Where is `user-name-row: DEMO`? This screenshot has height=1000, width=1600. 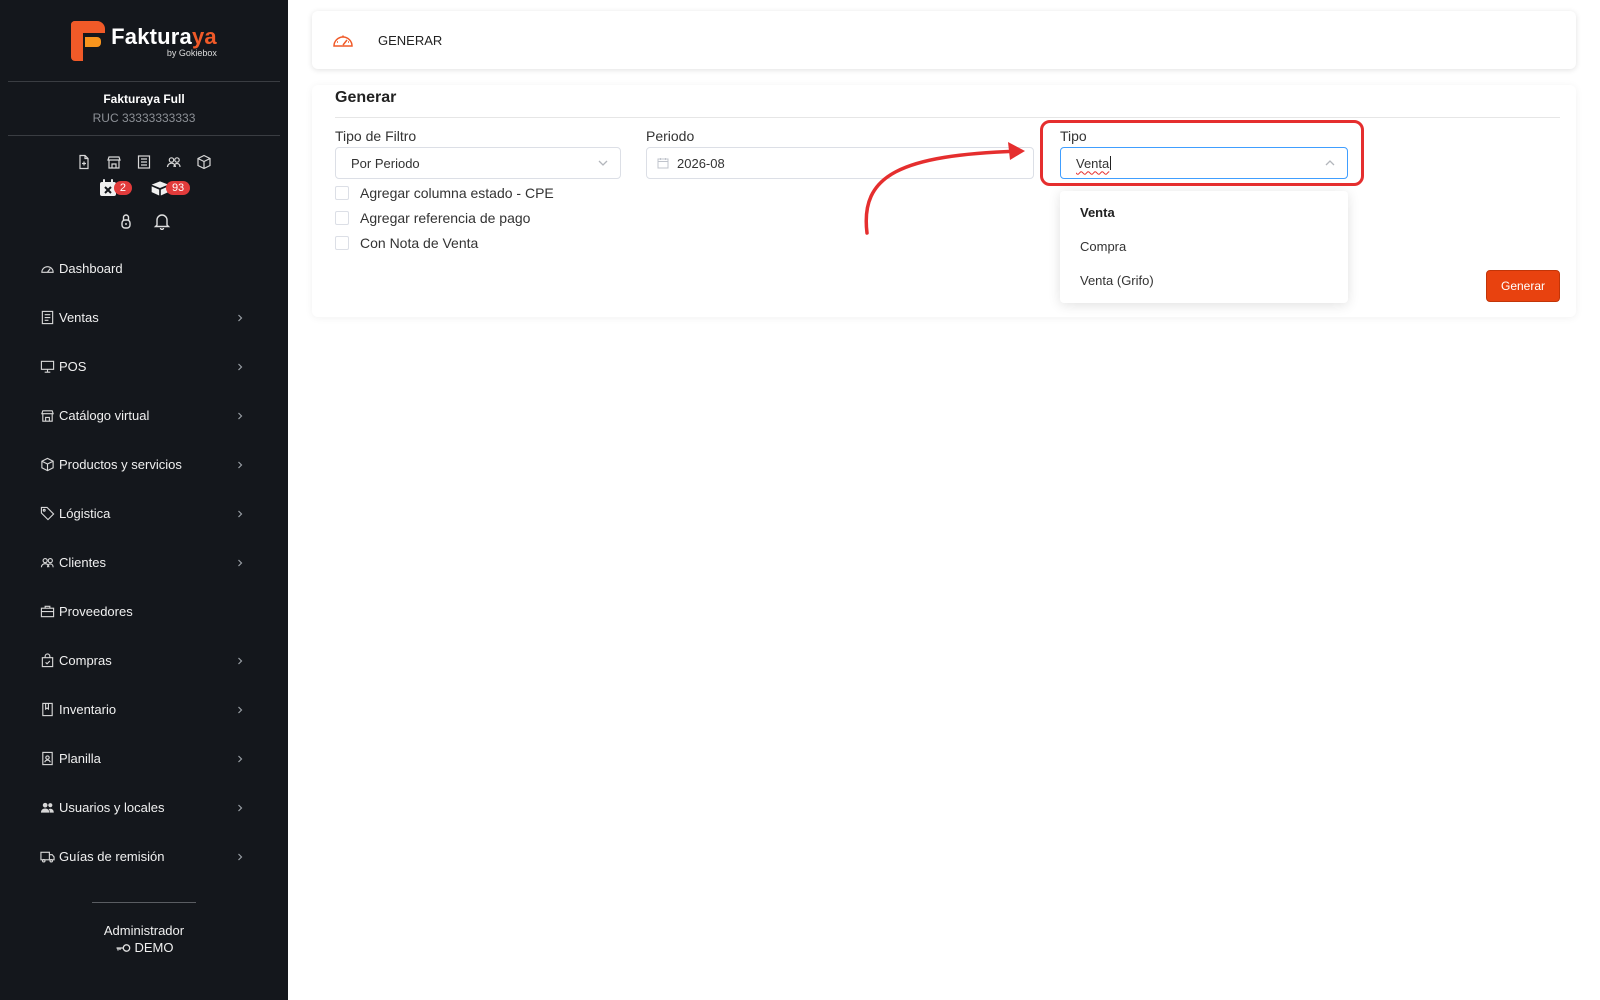
user-name-row: DEMO is located at coordinates (144, 947).